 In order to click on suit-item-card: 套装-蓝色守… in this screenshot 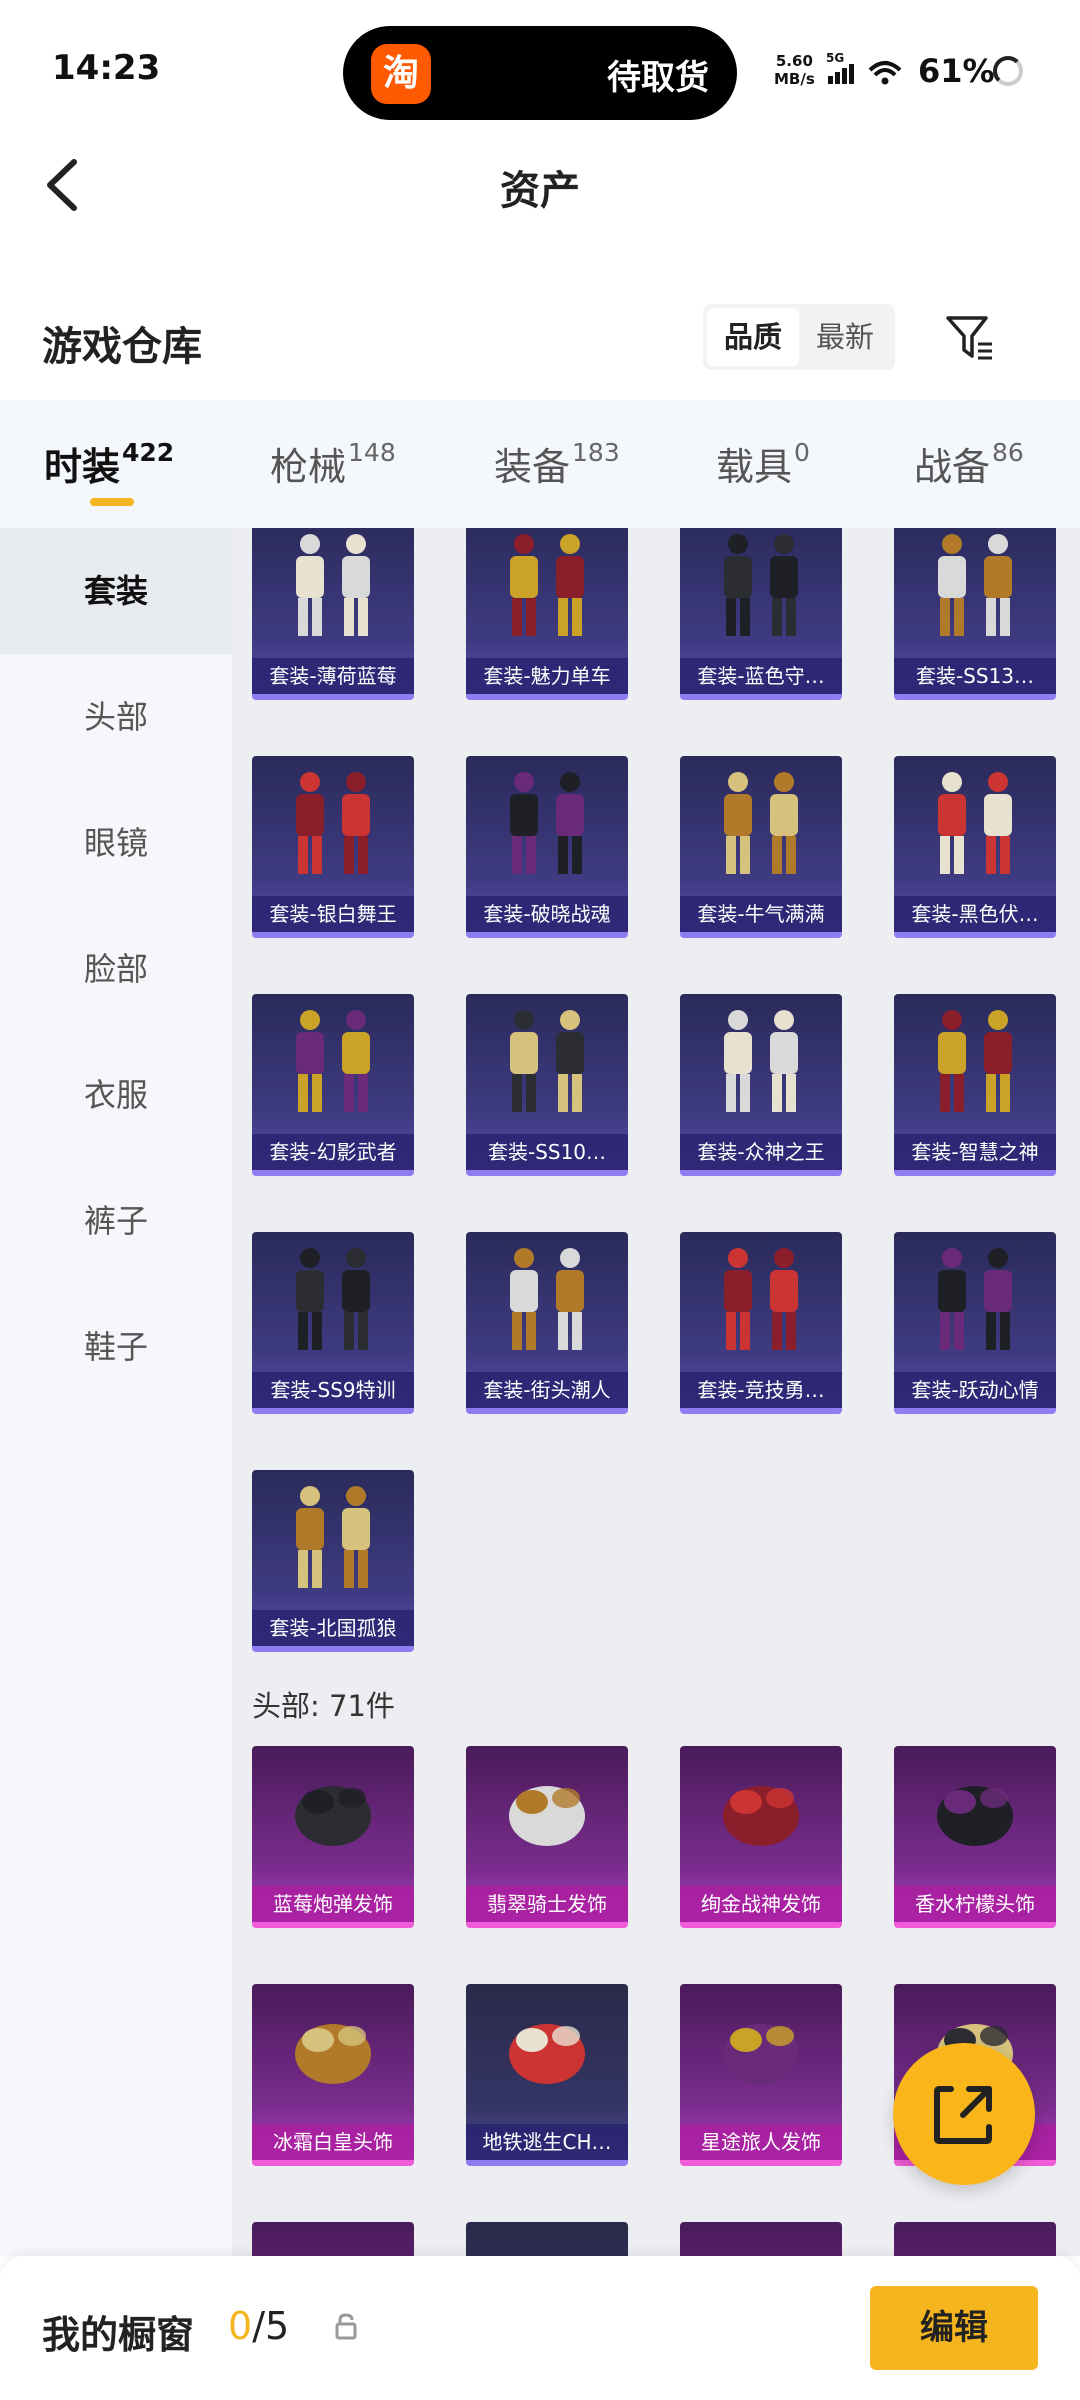, I will do `click(761, 614)`.